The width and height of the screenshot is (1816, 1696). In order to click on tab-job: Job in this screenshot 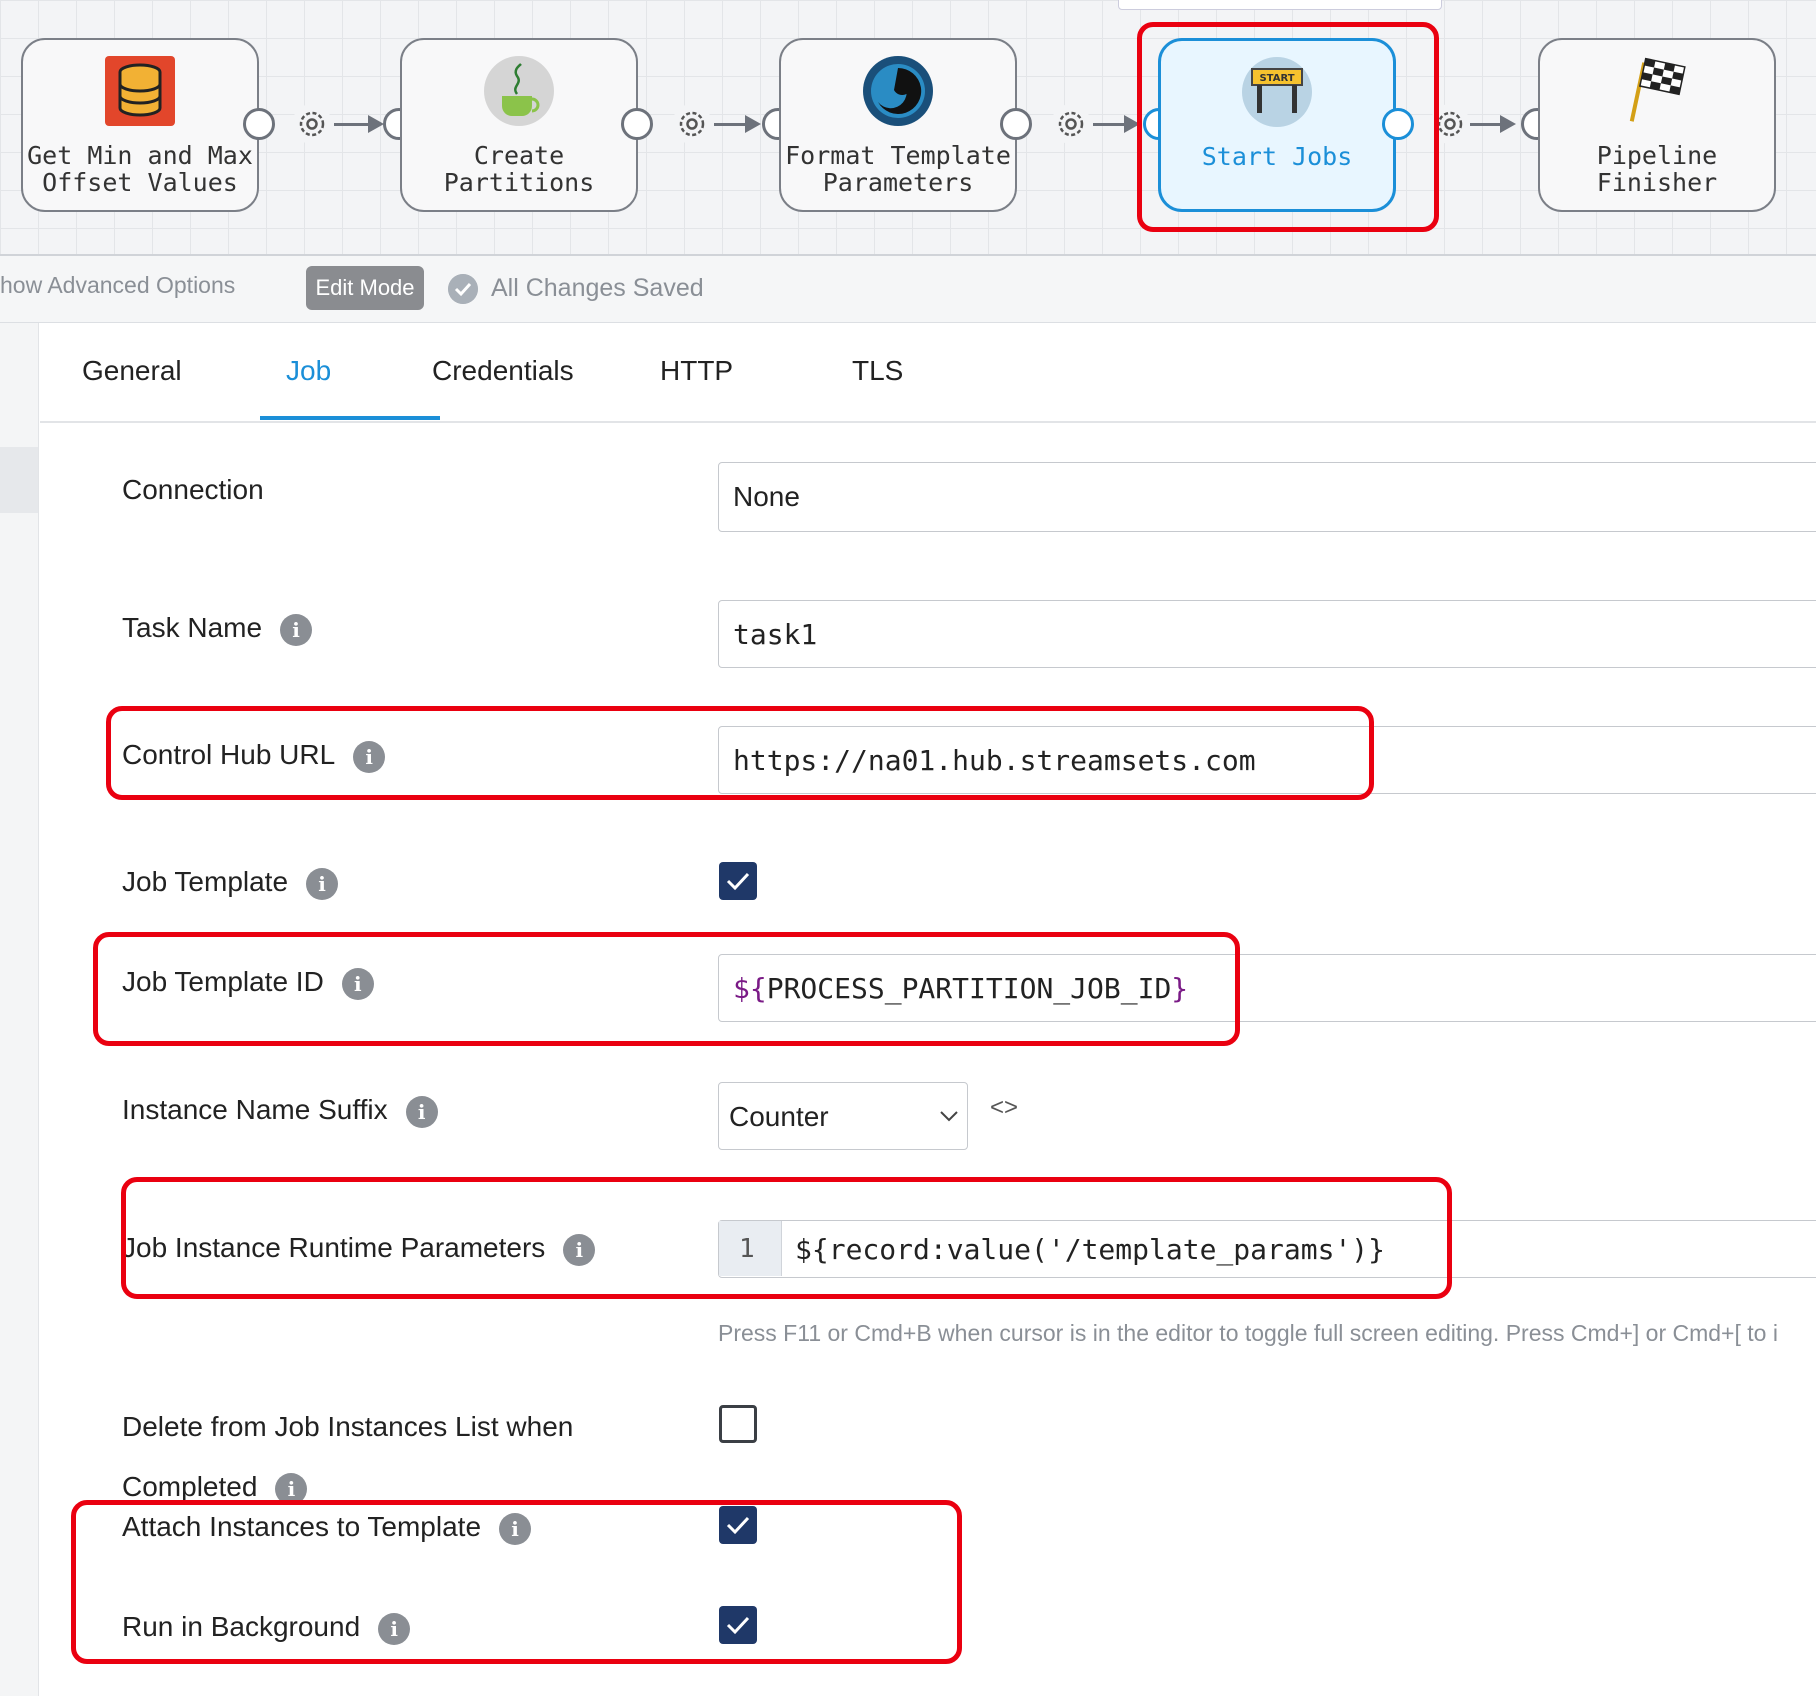, I will do `click(308, 371)`.